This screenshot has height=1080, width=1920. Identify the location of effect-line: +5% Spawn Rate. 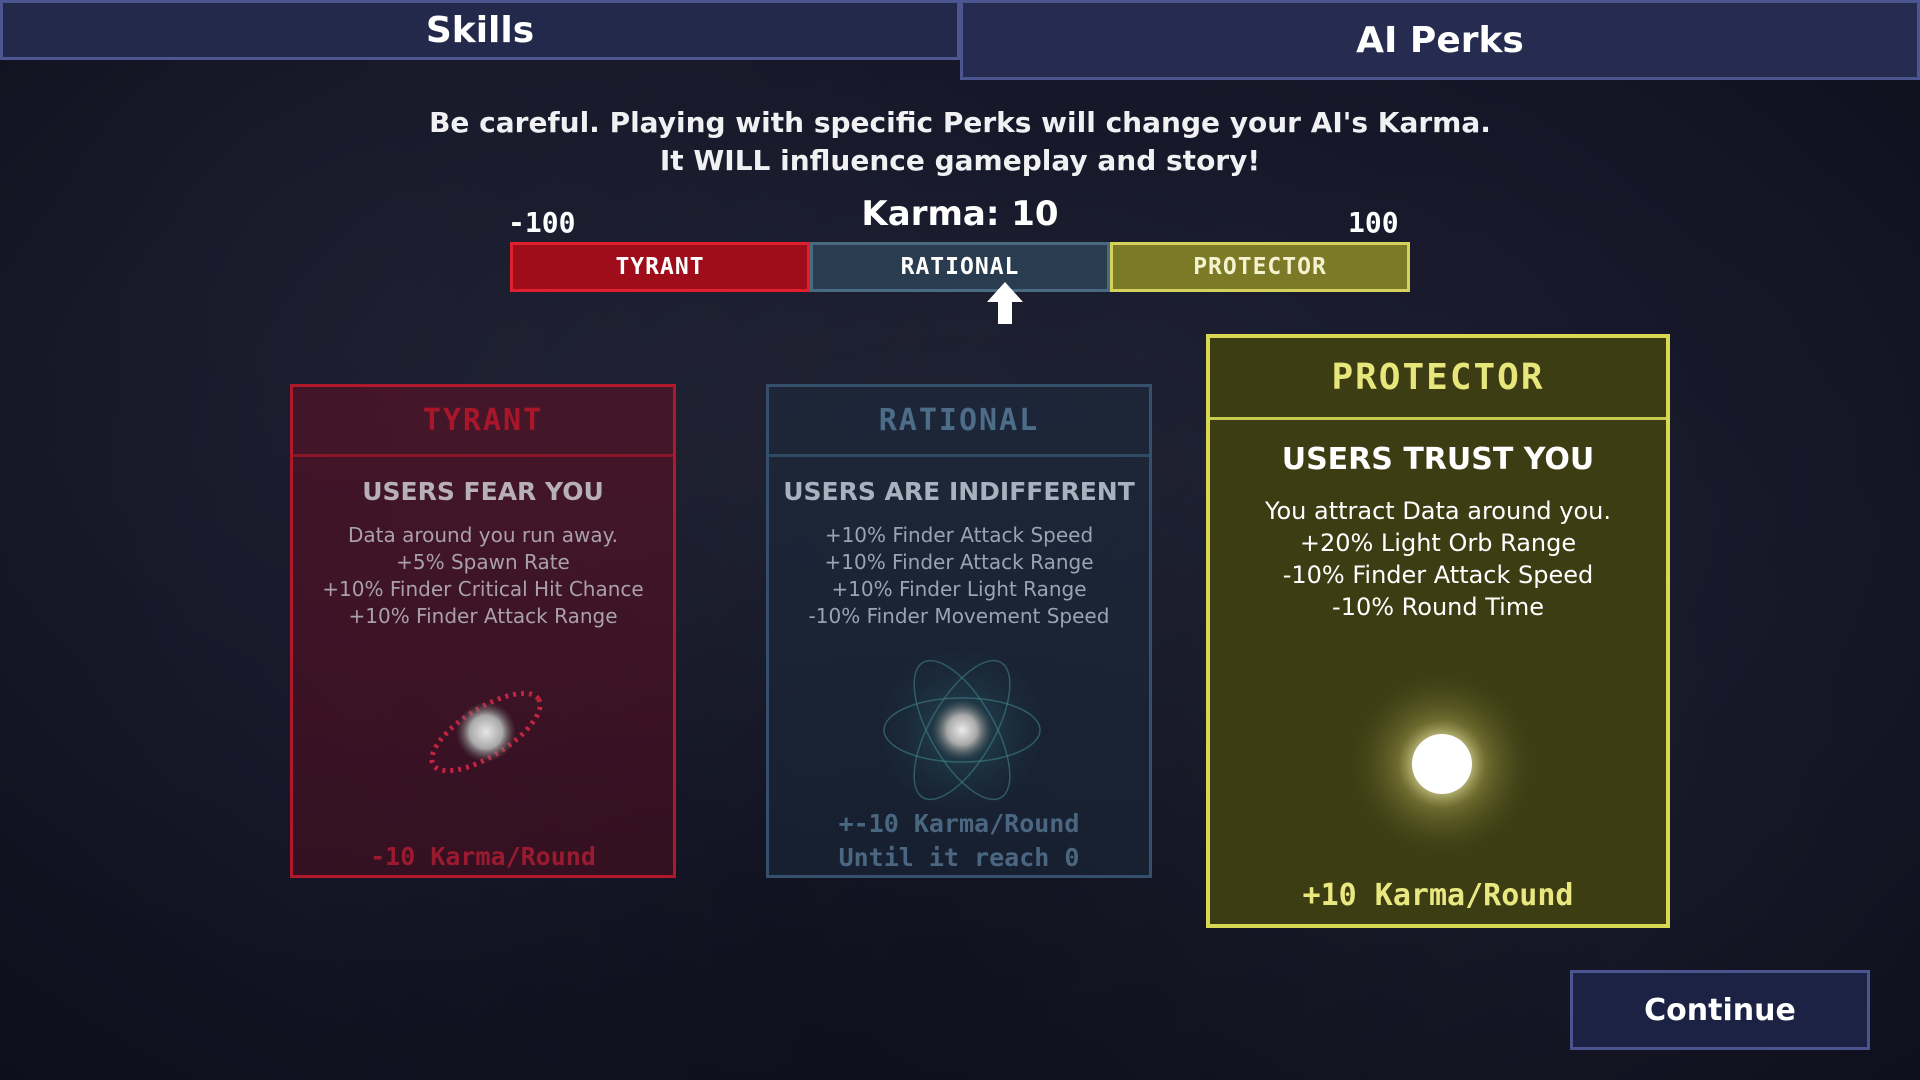
(483, 562).